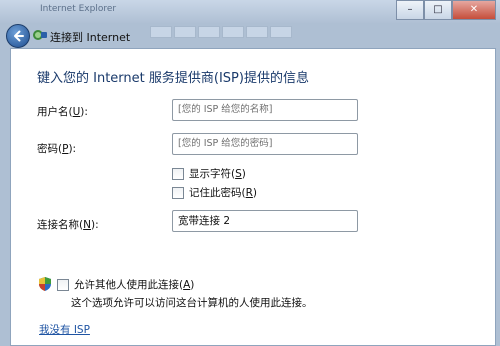 The width and height of the screenshot is (500, 346). Describe the element at coordinates (40, 35) in the screenshot. I see `network-connection-icon` at that location.